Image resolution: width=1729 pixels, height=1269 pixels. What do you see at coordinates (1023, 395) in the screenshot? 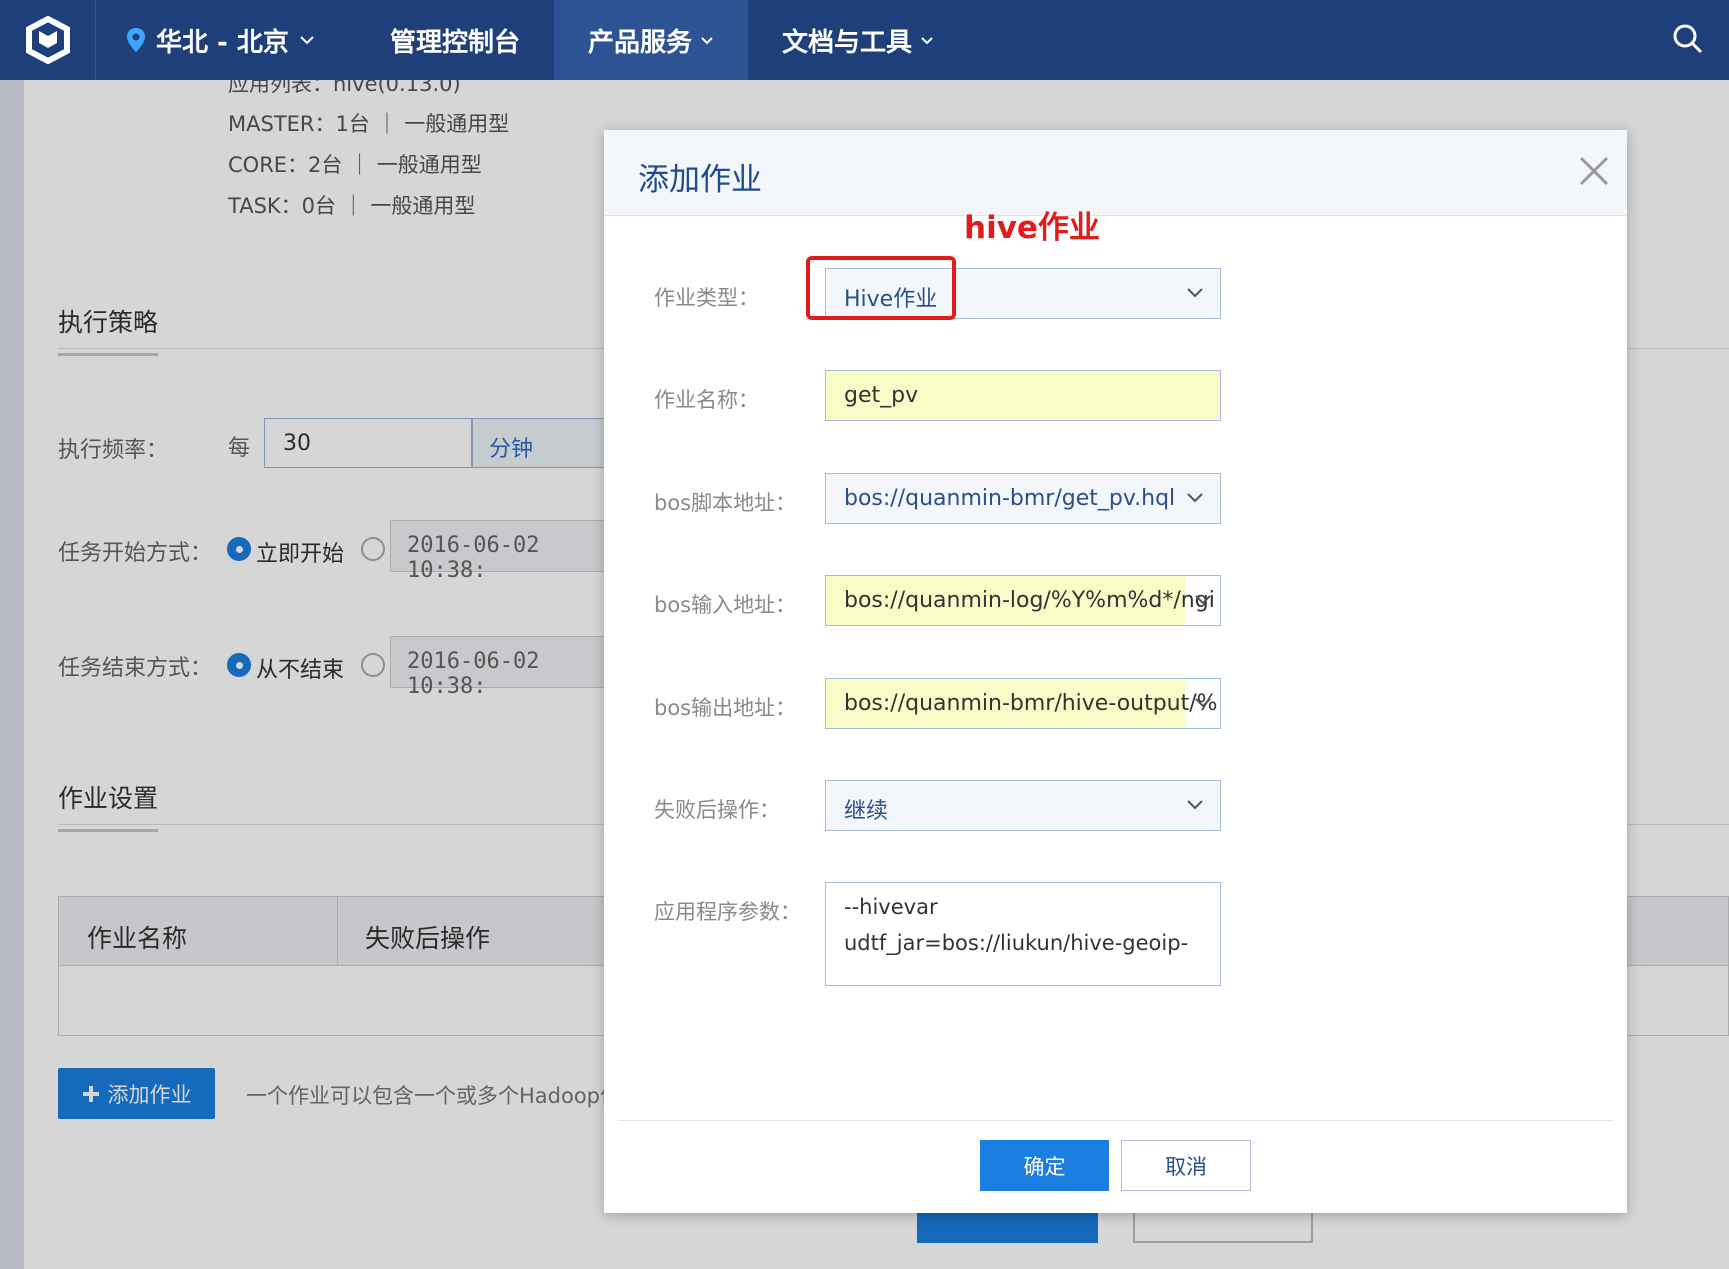
I see `job-name-input: get_pv` at bounding box center [1023, 395].